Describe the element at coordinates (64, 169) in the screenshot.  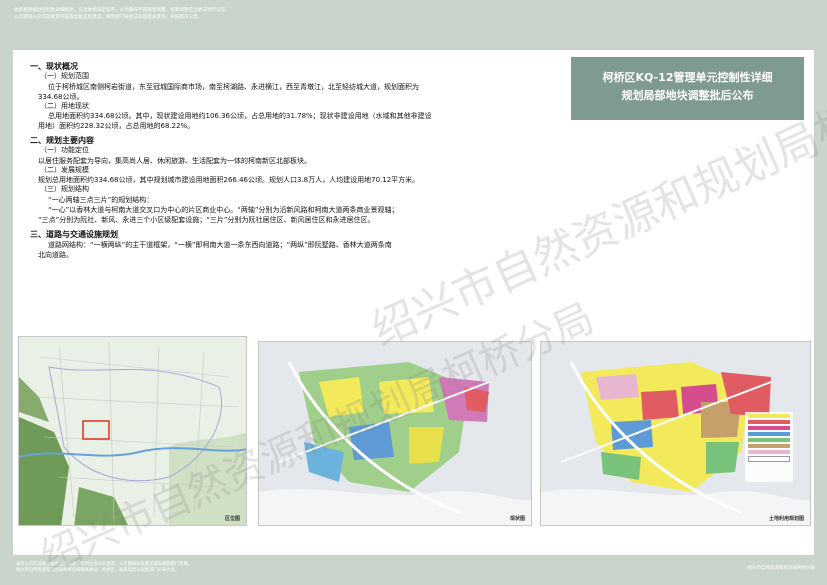
I see `subsection-title: （二）发展规模` at that location.